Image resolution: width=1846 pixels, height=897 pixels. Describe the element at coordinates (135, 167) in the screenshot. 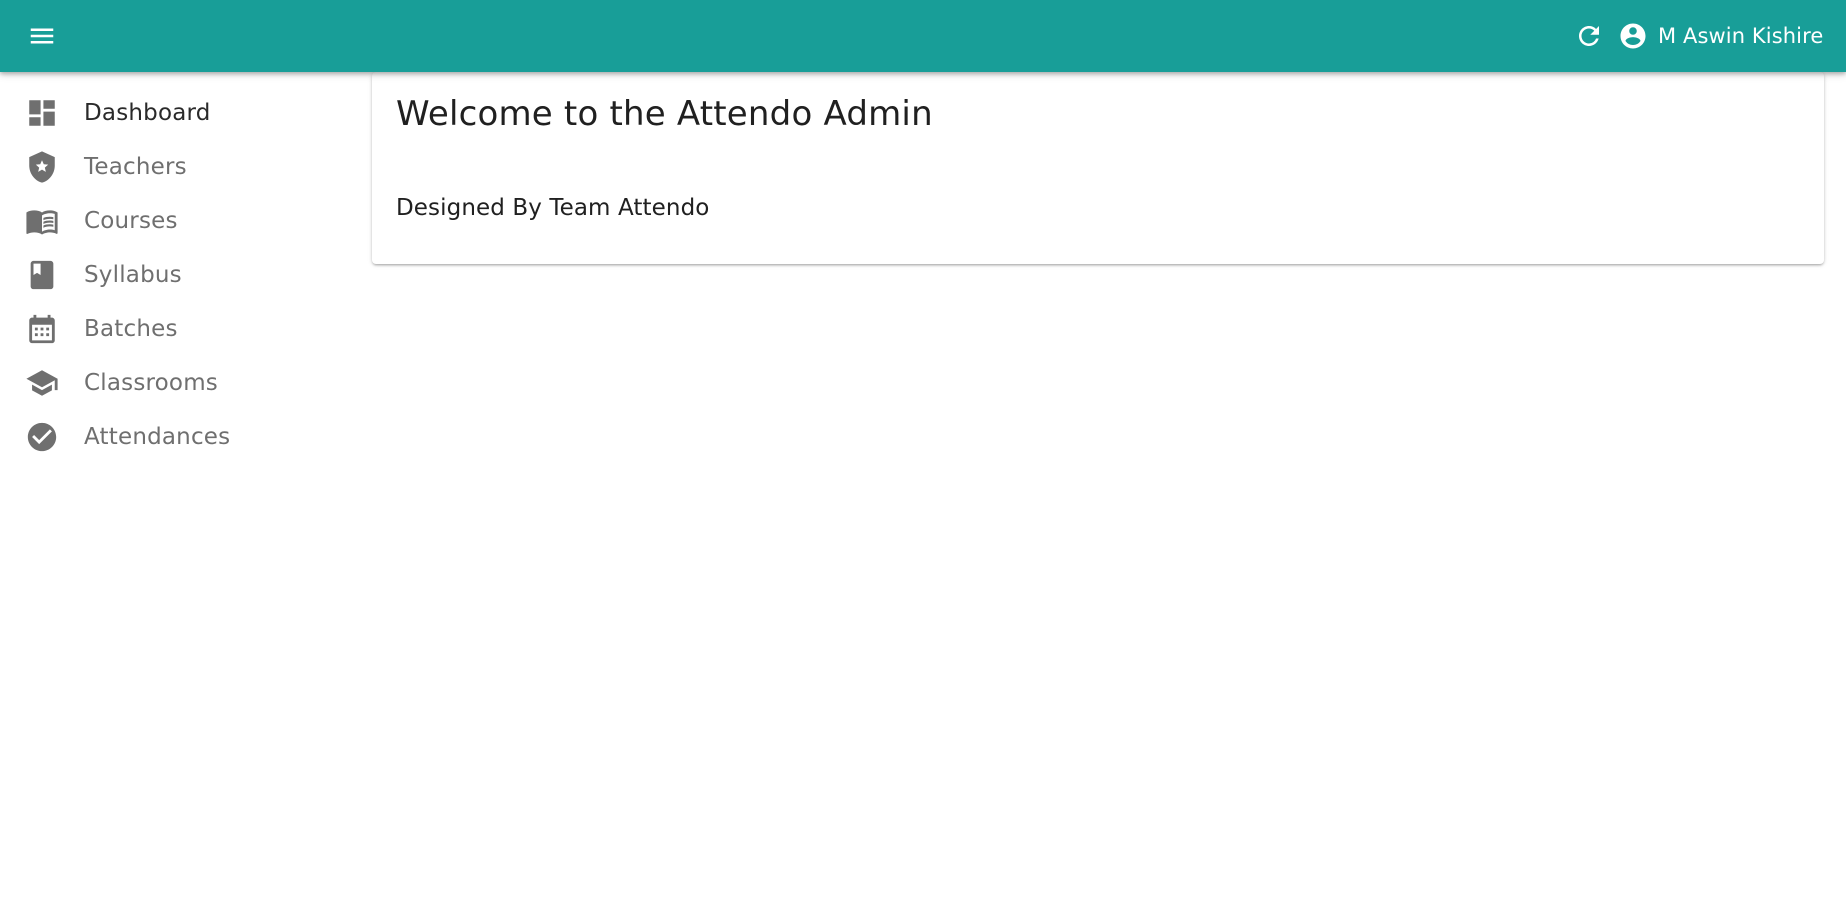

I see `sidebar-item-label: Teachers` at that location.